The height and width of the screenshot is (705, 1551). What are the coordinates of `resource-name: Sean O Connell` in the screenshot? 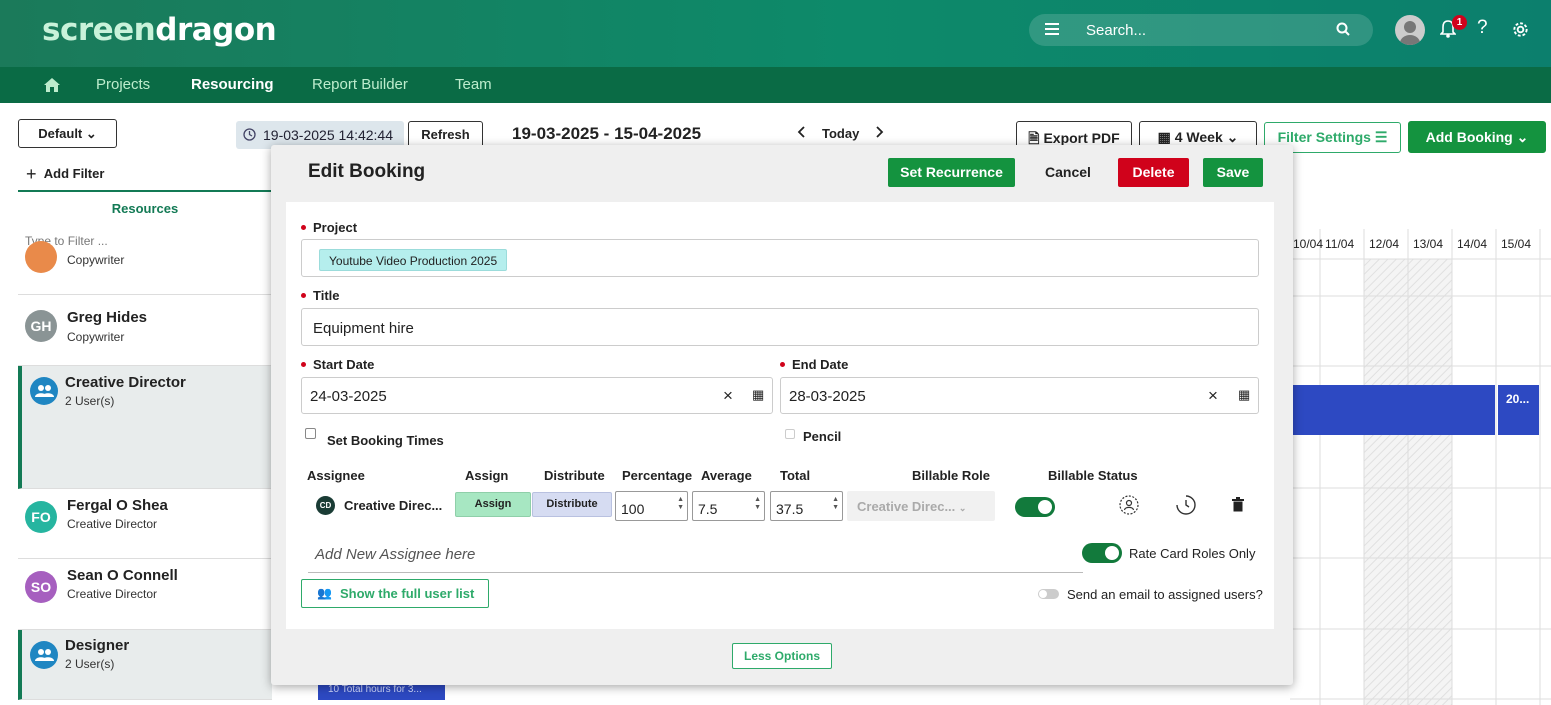 It's located at (122, 575).